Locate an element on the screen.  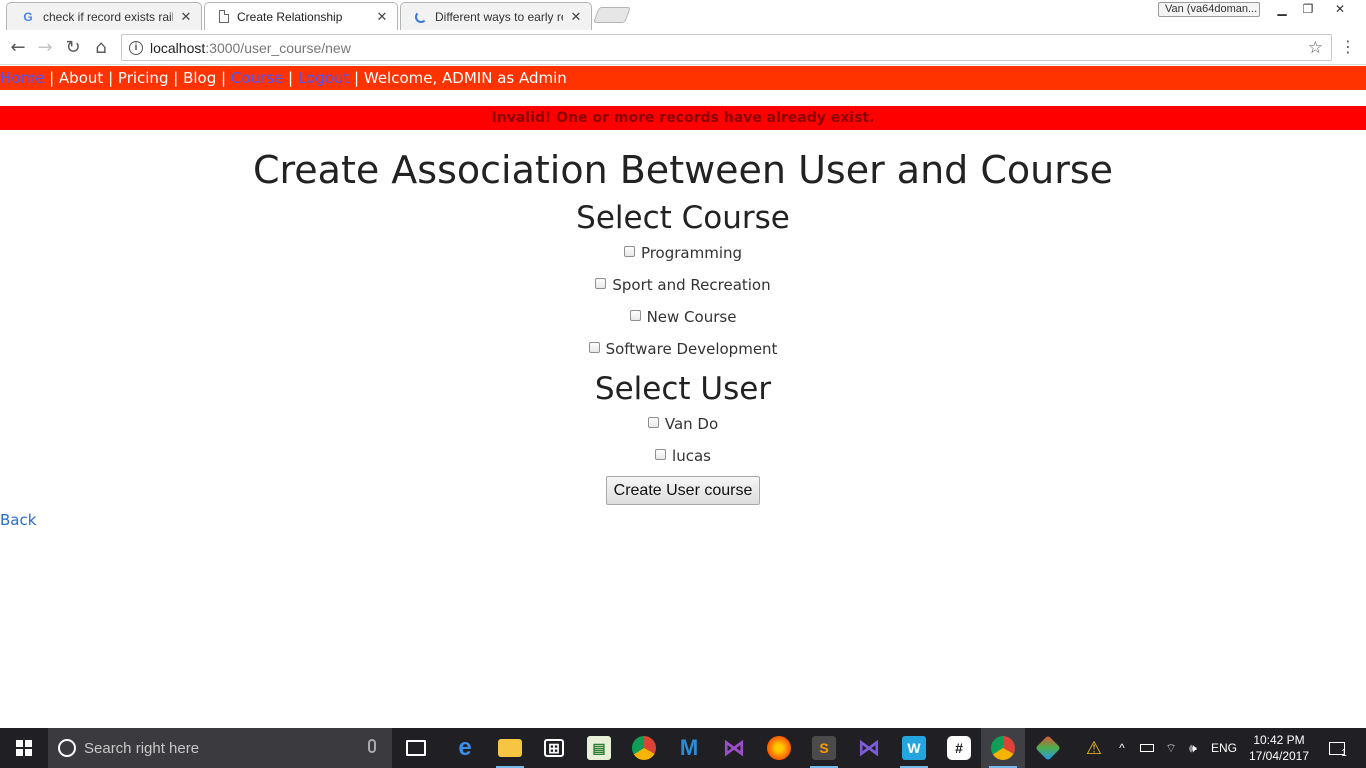
course-option-sport-and-recreation: Sport and Recreation is located at coordinates (683, 285).